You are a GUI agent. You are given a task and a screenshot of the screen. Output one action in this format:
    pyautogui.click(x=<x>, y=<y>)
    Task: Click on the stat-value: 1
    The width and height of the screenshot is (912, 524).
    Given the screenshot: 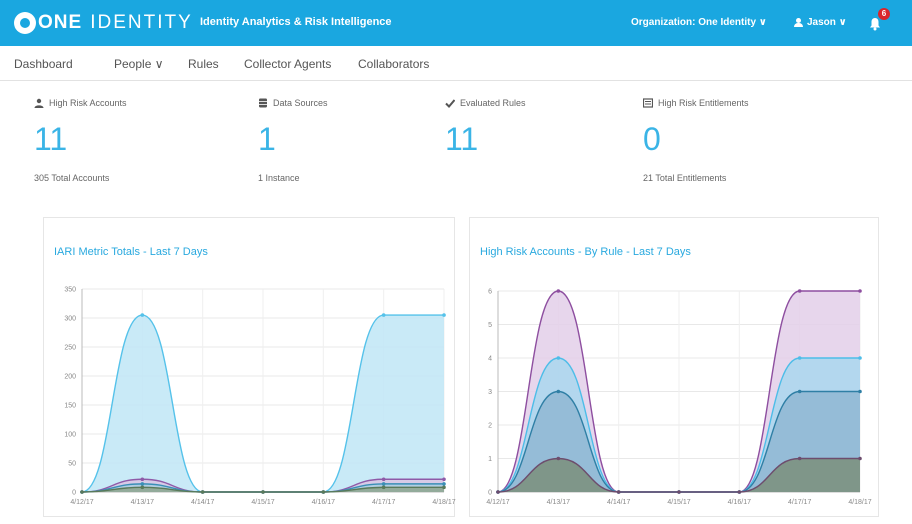 What is the action you would take?
    pyautogui.click(x=267, y=139)
    